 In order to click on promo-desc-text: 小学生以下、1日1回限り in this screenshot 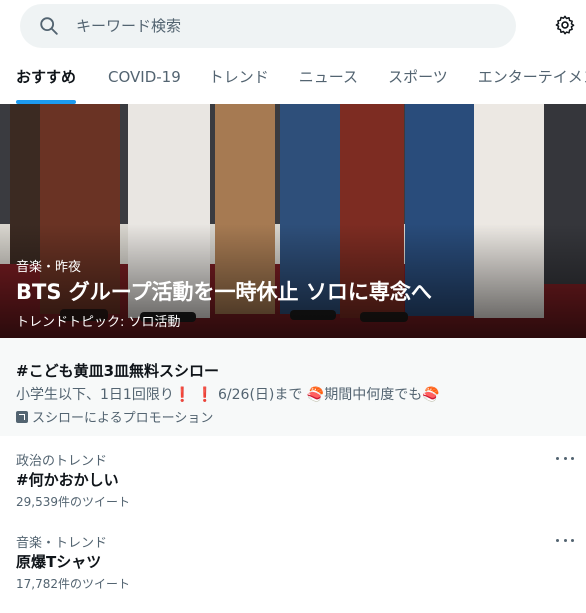, I will do `click(95, 395)`.